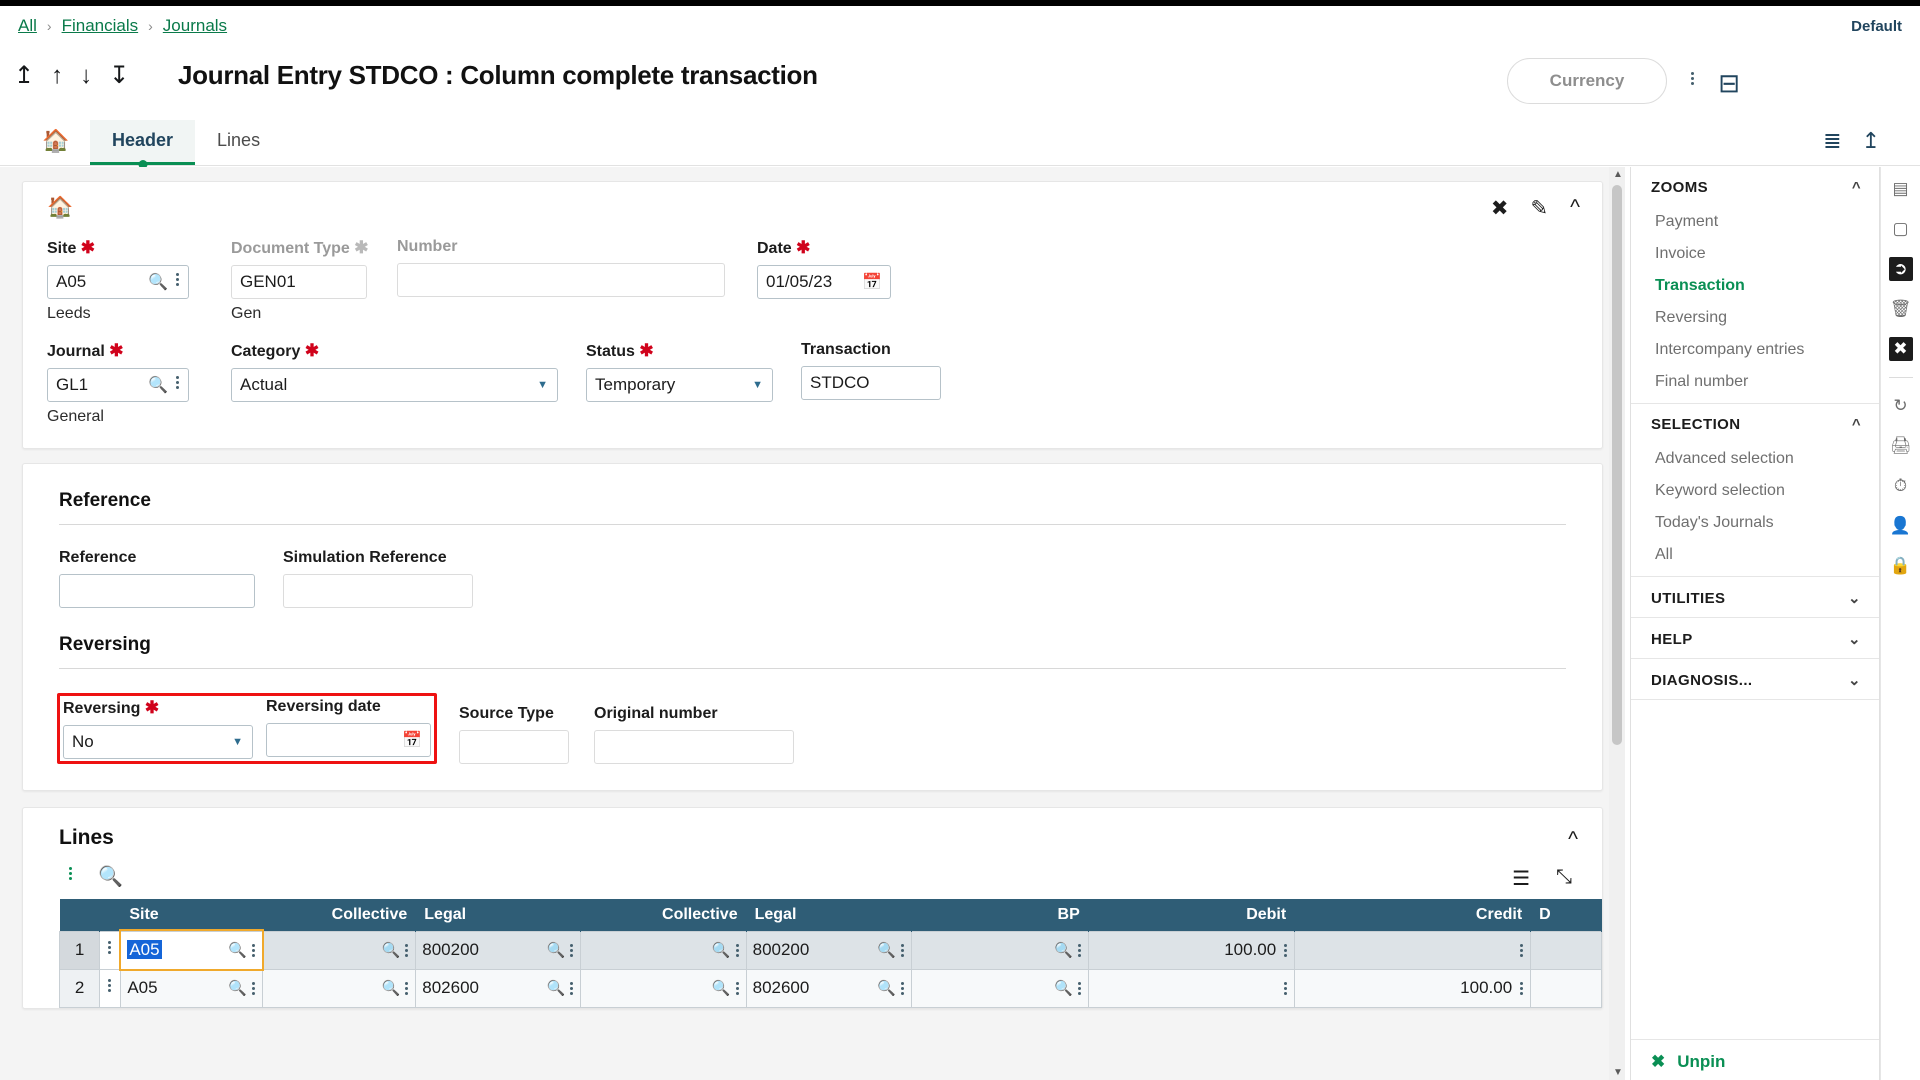 The image size is (1920, 1080). Describe the element at coordinates (1755, 523) in the screenshot. I see `panel-item-todays-journals: Today's Journals` at that location.